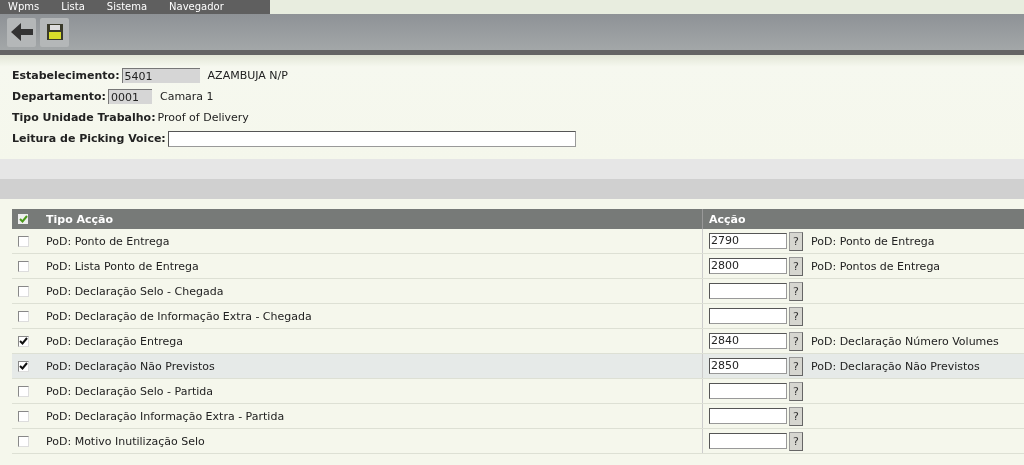  I want to click on input-field: 2800, so click(748, 266).